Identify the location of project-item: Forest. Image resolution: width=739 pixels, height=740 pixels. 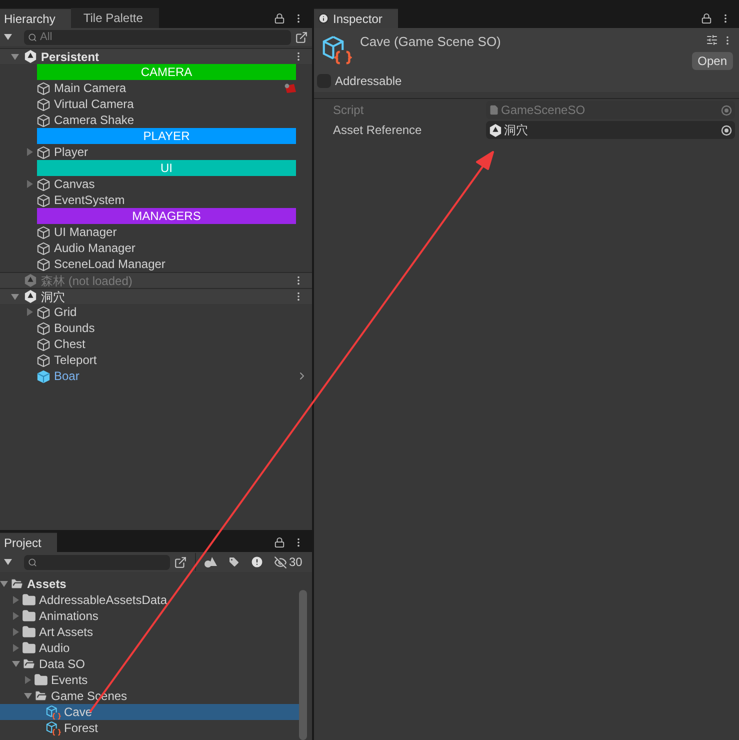
(149, 728).